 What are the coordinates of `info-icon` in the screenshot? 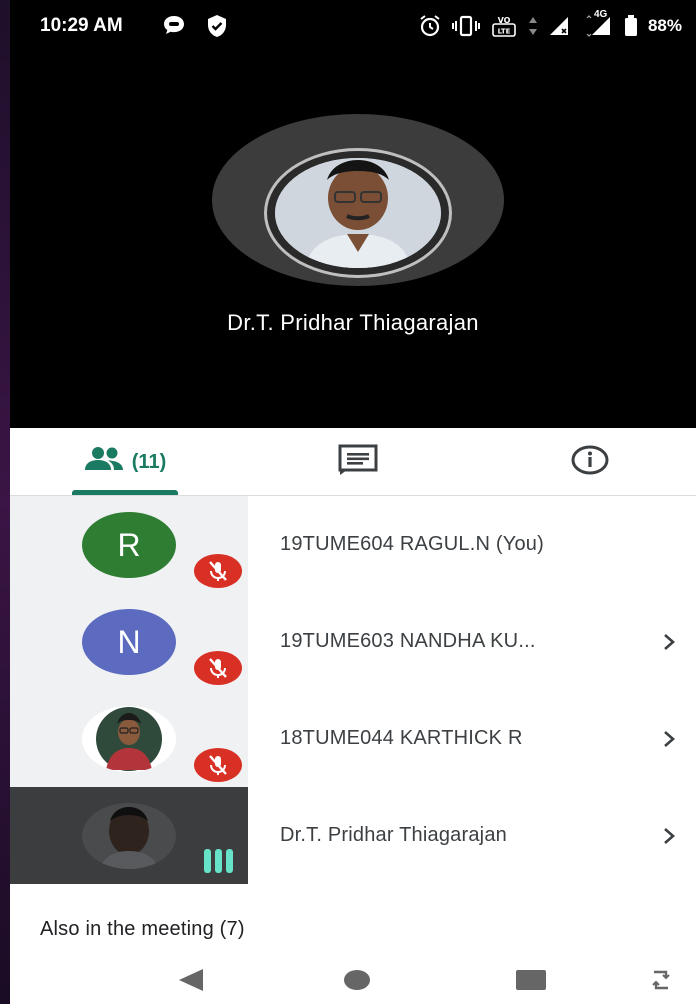 It's located at (590, 462).